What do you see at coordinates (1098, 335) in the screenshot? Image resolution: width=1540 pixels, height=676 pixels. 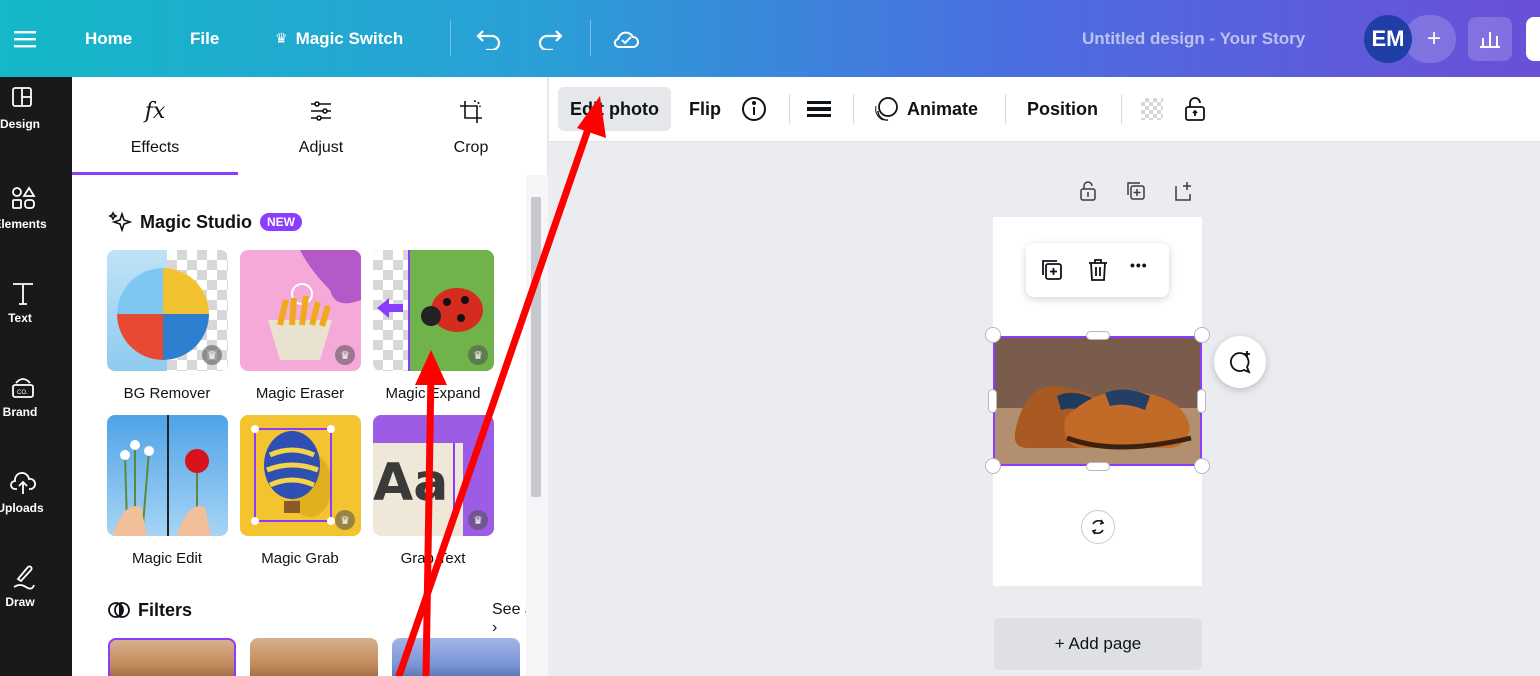 I see `resize-handle-top` at bounding box center [1098, 335].